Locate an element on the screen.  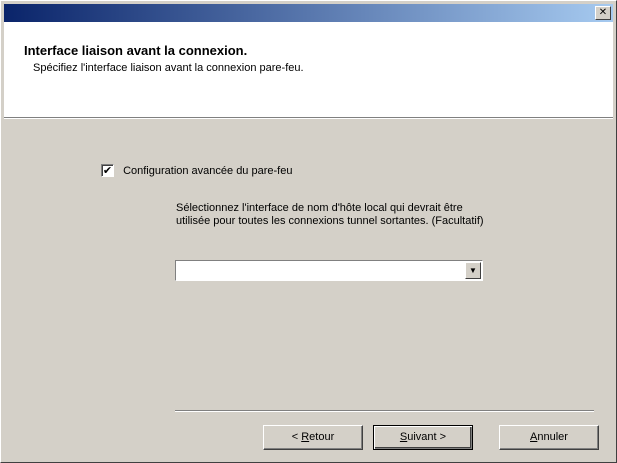
page-title: Interface liaison avant la connexion. is located at coordinates (136, 50).